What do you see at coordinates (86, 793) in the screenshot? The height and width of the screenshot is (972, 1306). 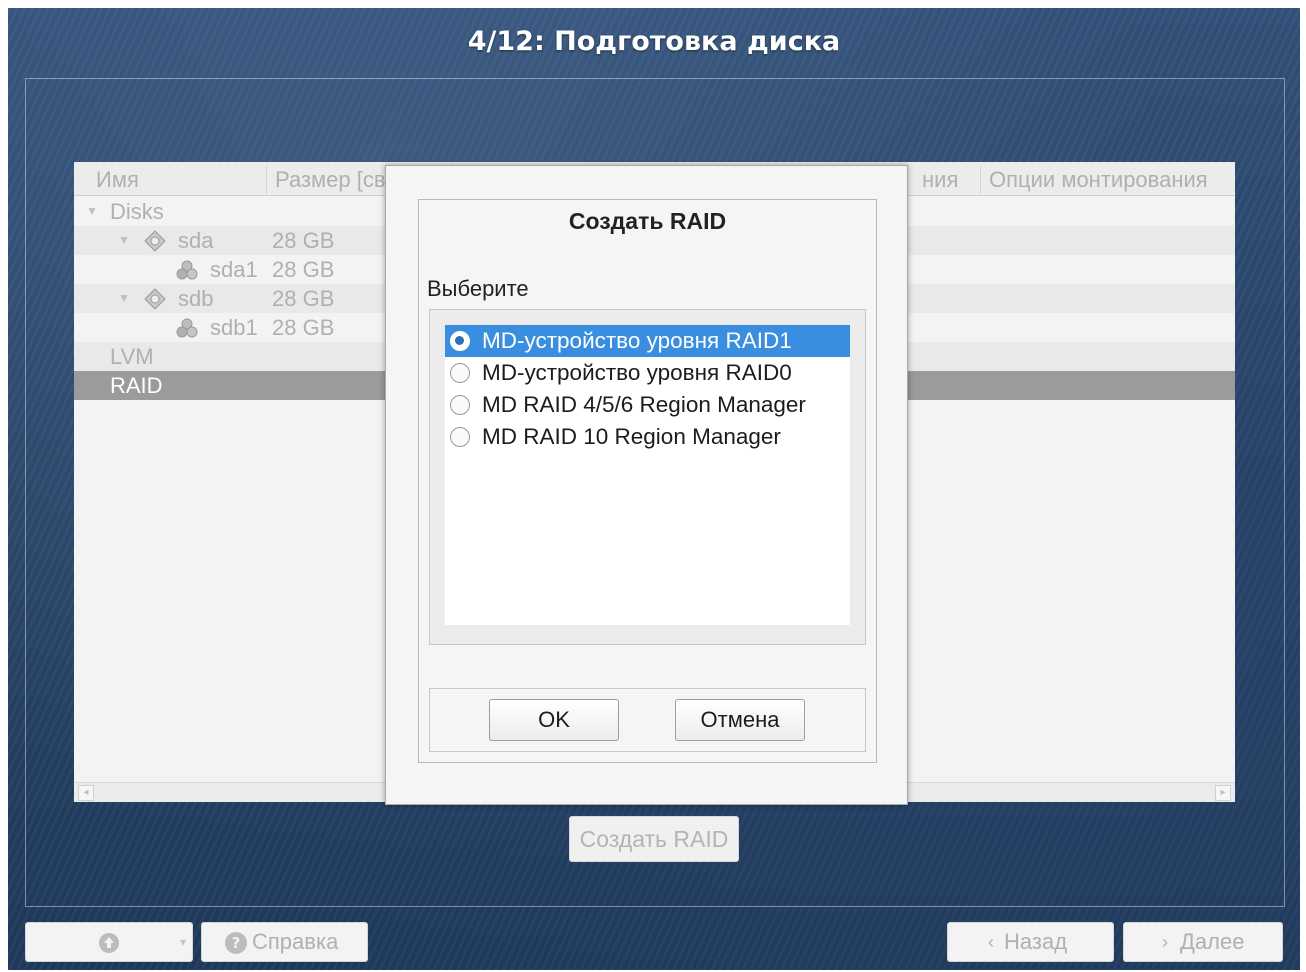 I see `scroll-left-icon: ◂` at bounding box center [86, 793].